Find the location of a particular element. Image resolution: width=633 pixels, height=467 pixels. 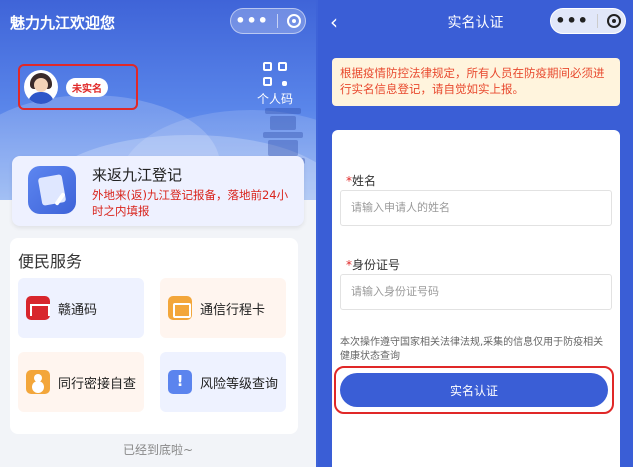

return-card-description: 外地来(返)九江登记报备，落地前24小时之内填报 is located at coordinates (190, 203).